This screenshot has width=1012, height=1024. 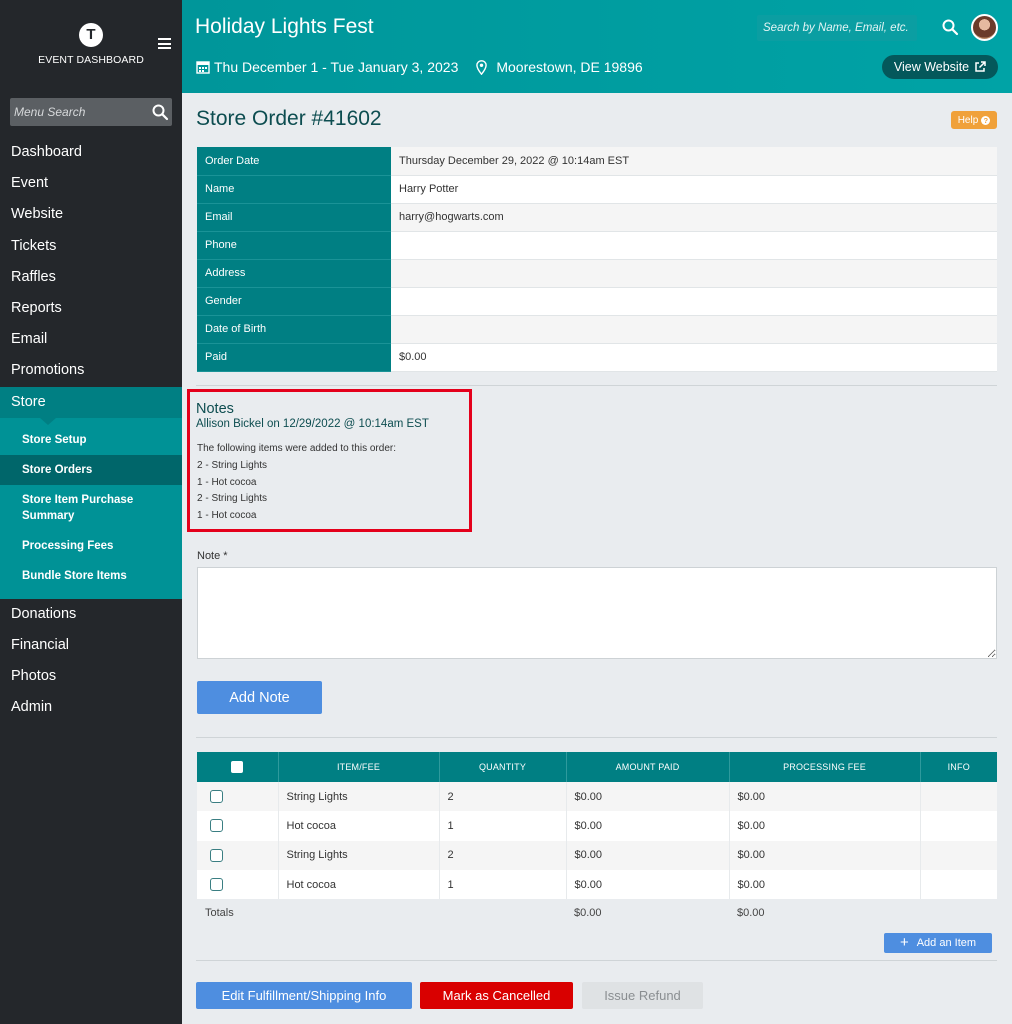 I want to click on global-search-input, so click(x=837, y=28).